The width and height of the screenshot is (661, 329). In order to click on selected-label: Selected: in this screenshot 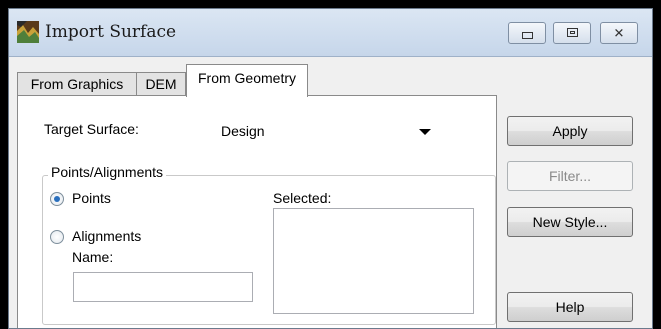, I will do `click(302, 198)`.